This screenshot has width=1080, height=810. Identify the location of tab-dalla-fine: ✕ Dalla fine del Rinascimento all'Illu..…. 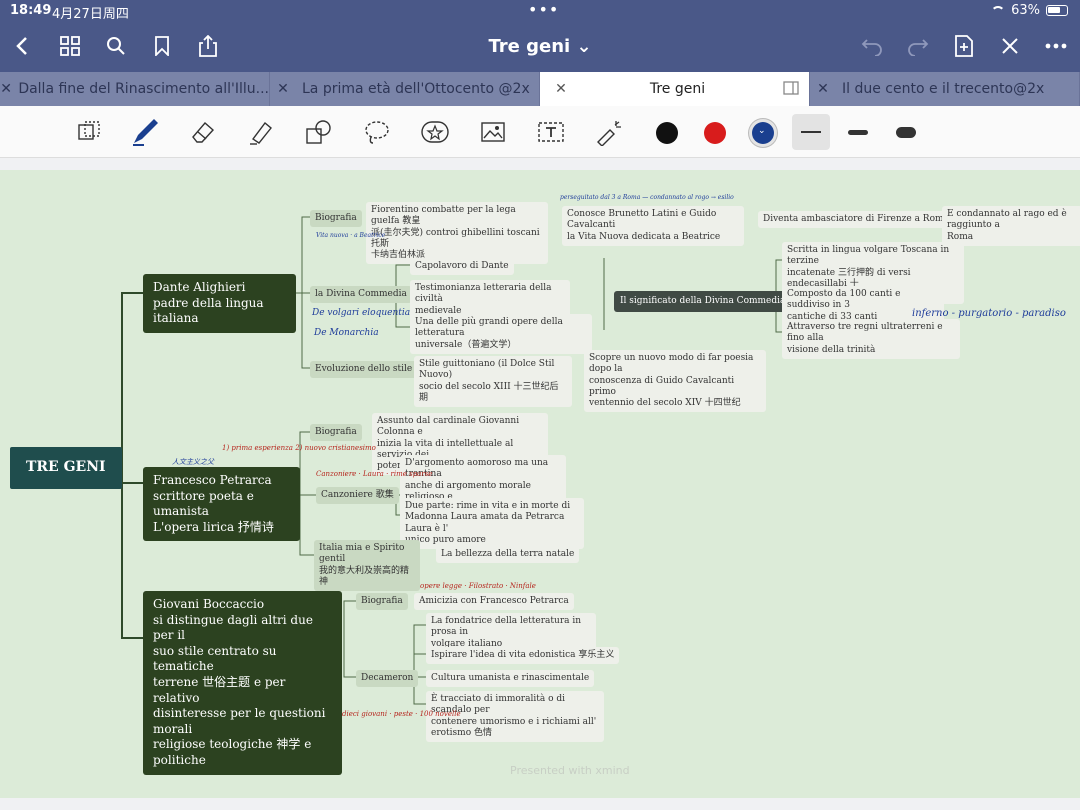
(135, 89).